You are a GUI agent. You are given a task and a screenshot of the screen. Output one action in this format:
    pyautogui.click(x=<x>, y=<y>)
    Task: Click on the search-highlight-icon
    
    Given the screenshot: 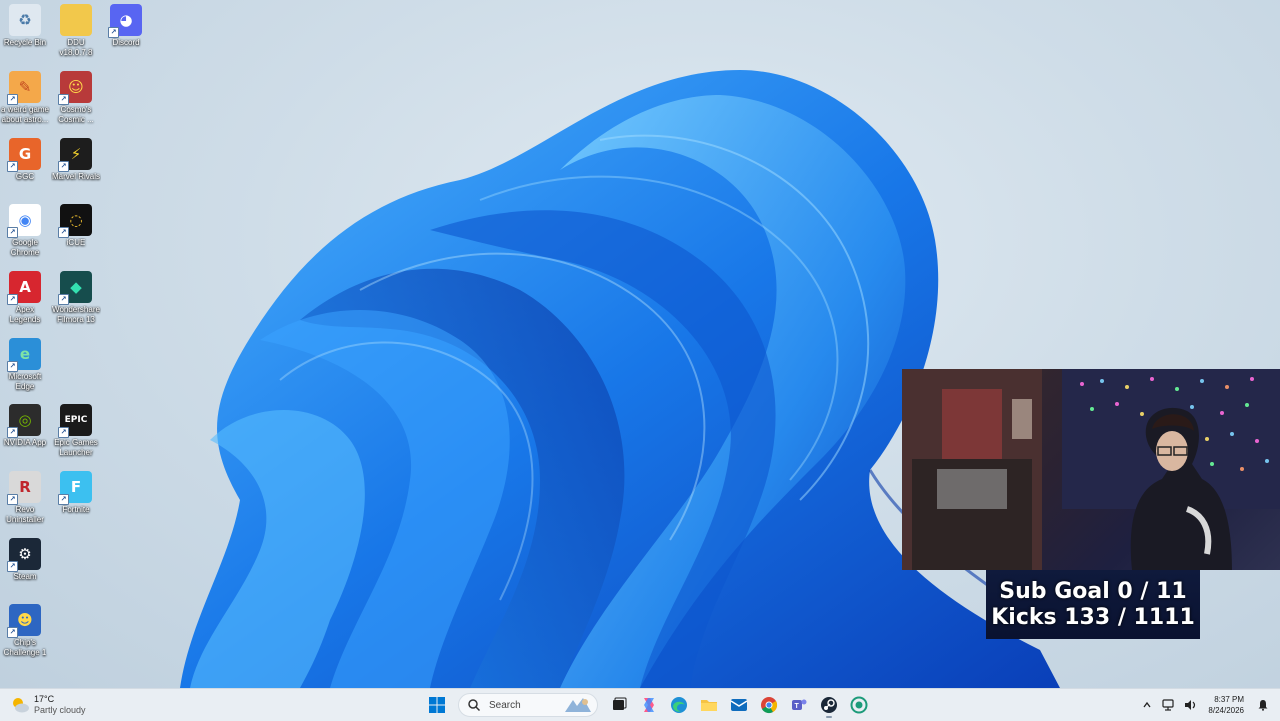 What is the action you would take?
    pyautogui.click(x=578, y=705)
    